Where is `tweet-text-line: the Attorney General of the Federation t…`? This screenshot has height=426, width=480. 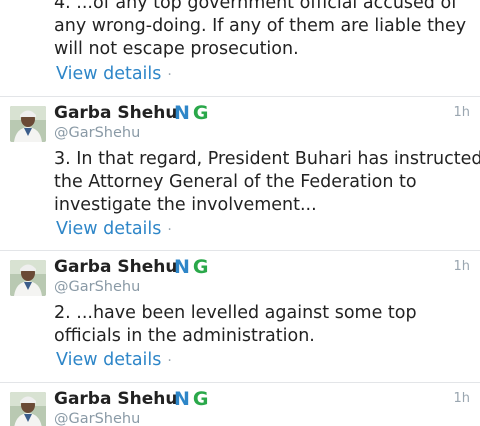
tweet-text-line: the Attorney General of the Federation t… is located at coordinates (235, 182).